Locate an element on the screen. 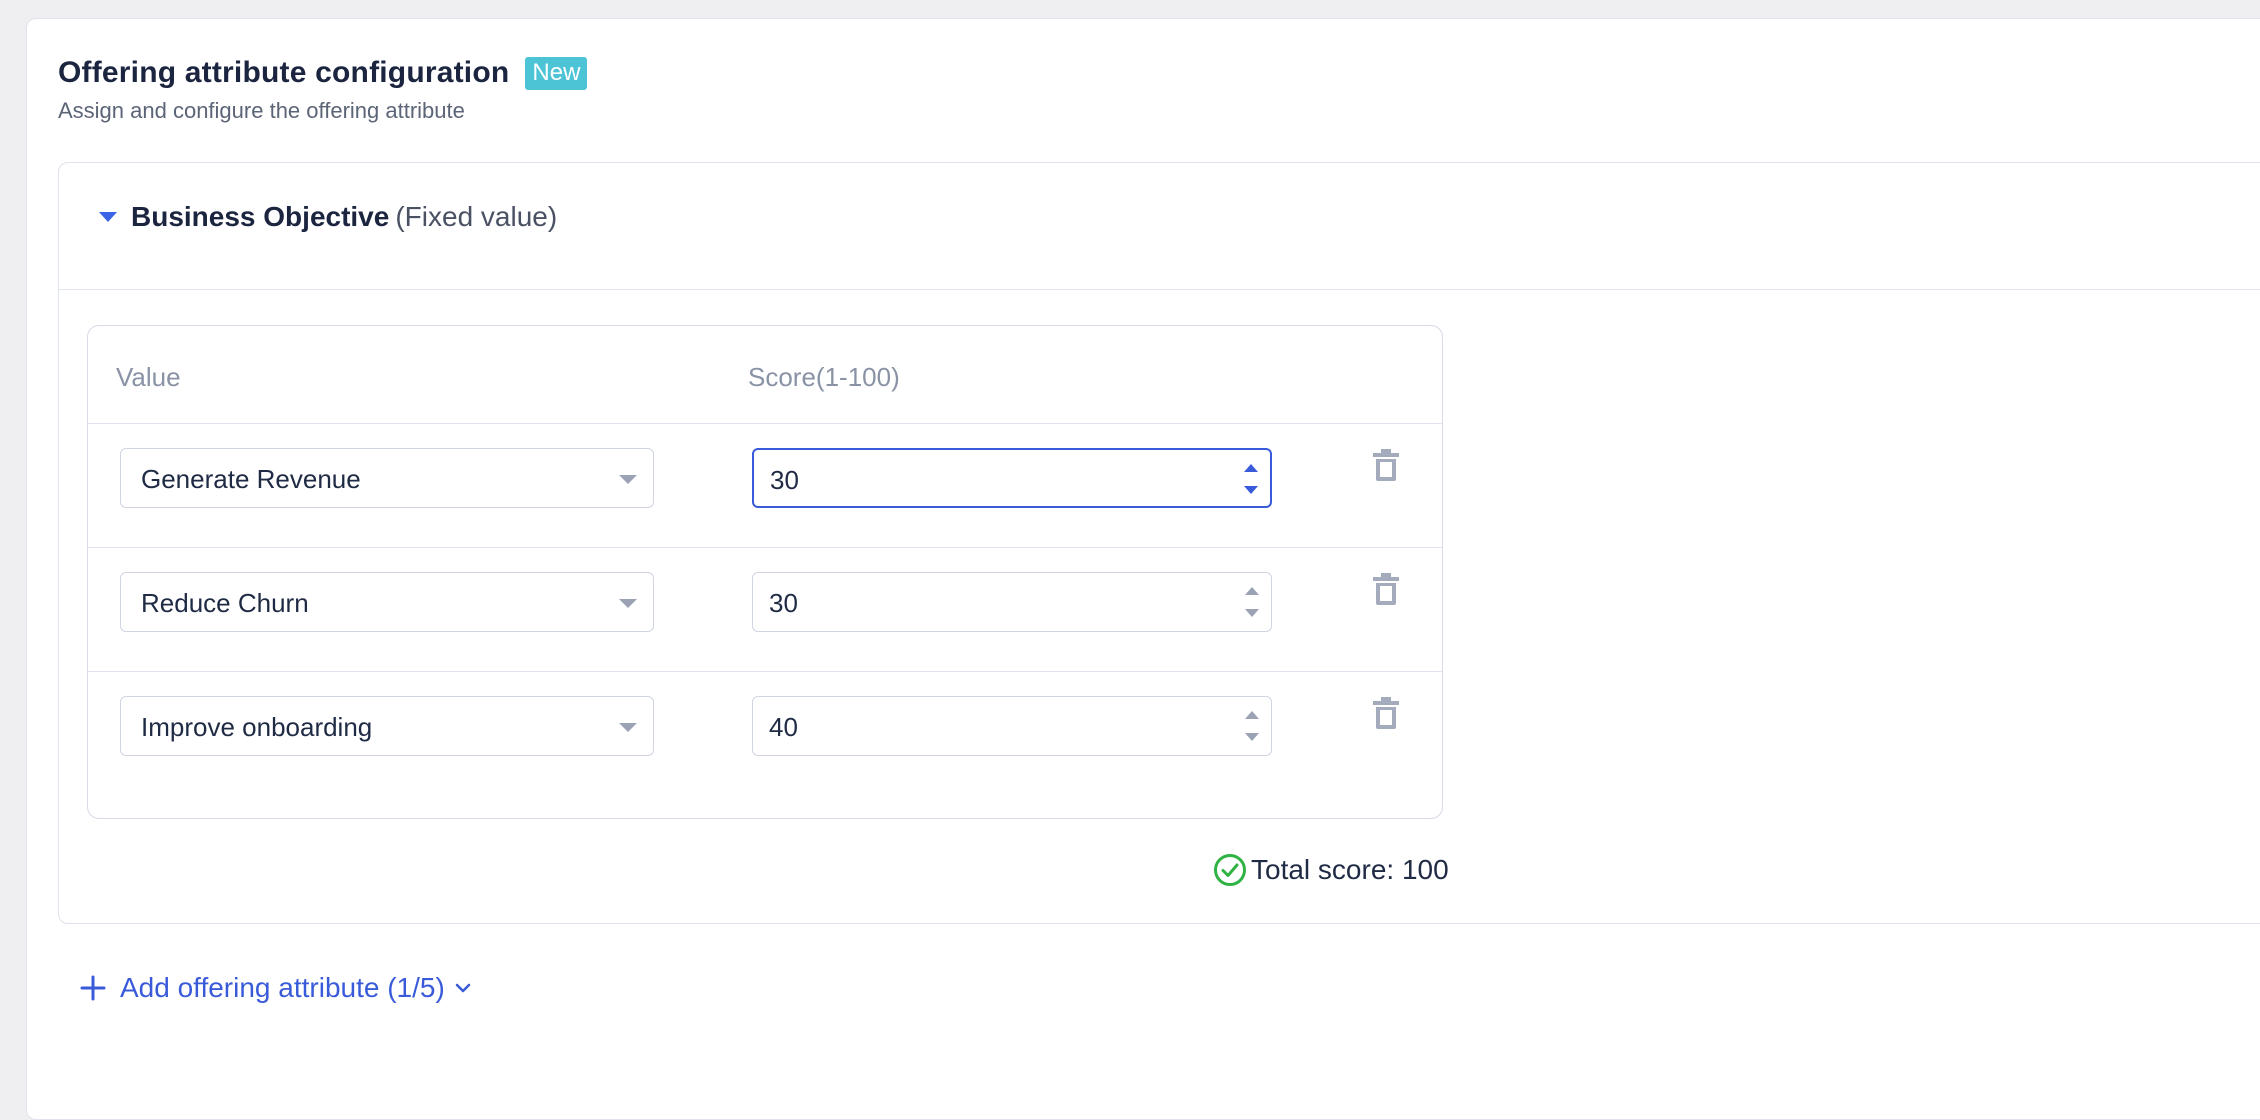 This screenshot has width=2260, height=1120. add-offering-attribute-button: Add offering attribute (1/5) is located at coordinates (275, 988).